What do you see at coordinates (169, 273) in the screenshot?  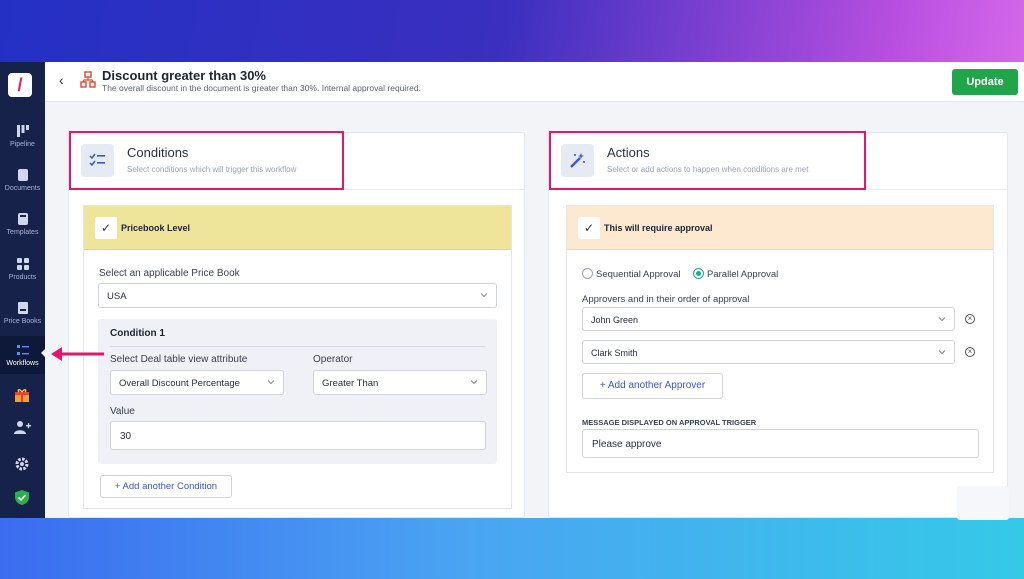 I see `pricebook-field-label: Select an applicable Price Book` at bounding box center [169, 273].